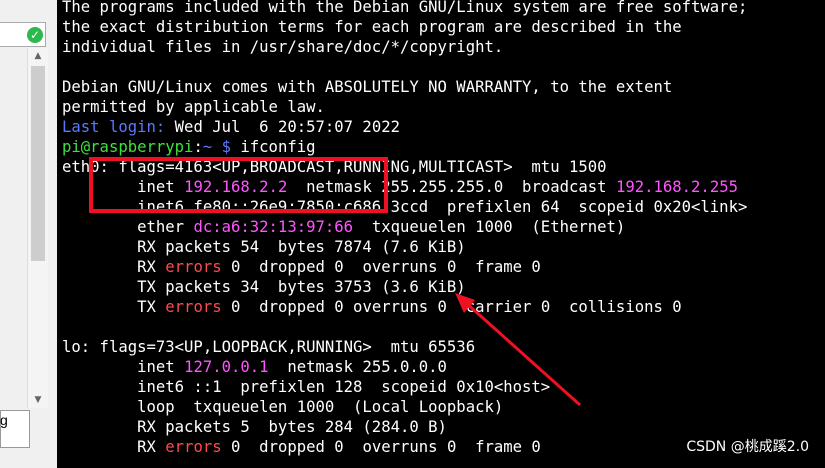  What do you see at coordinates (264, 287) in the screenshot?
I see `terminal-line: TX packets 34 bytes 3753 (3.6 KiB)` at bounding box center [264, 287].